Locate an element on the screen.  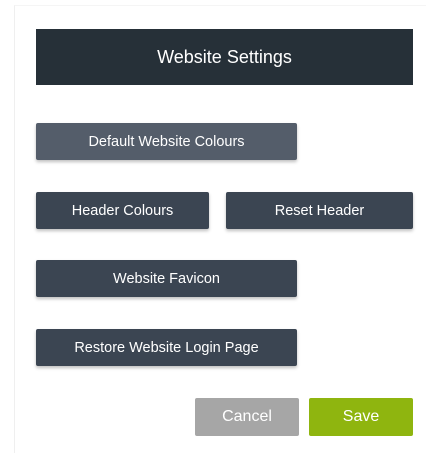
cancel-button: Cancel is located at coordinates (247, 417).